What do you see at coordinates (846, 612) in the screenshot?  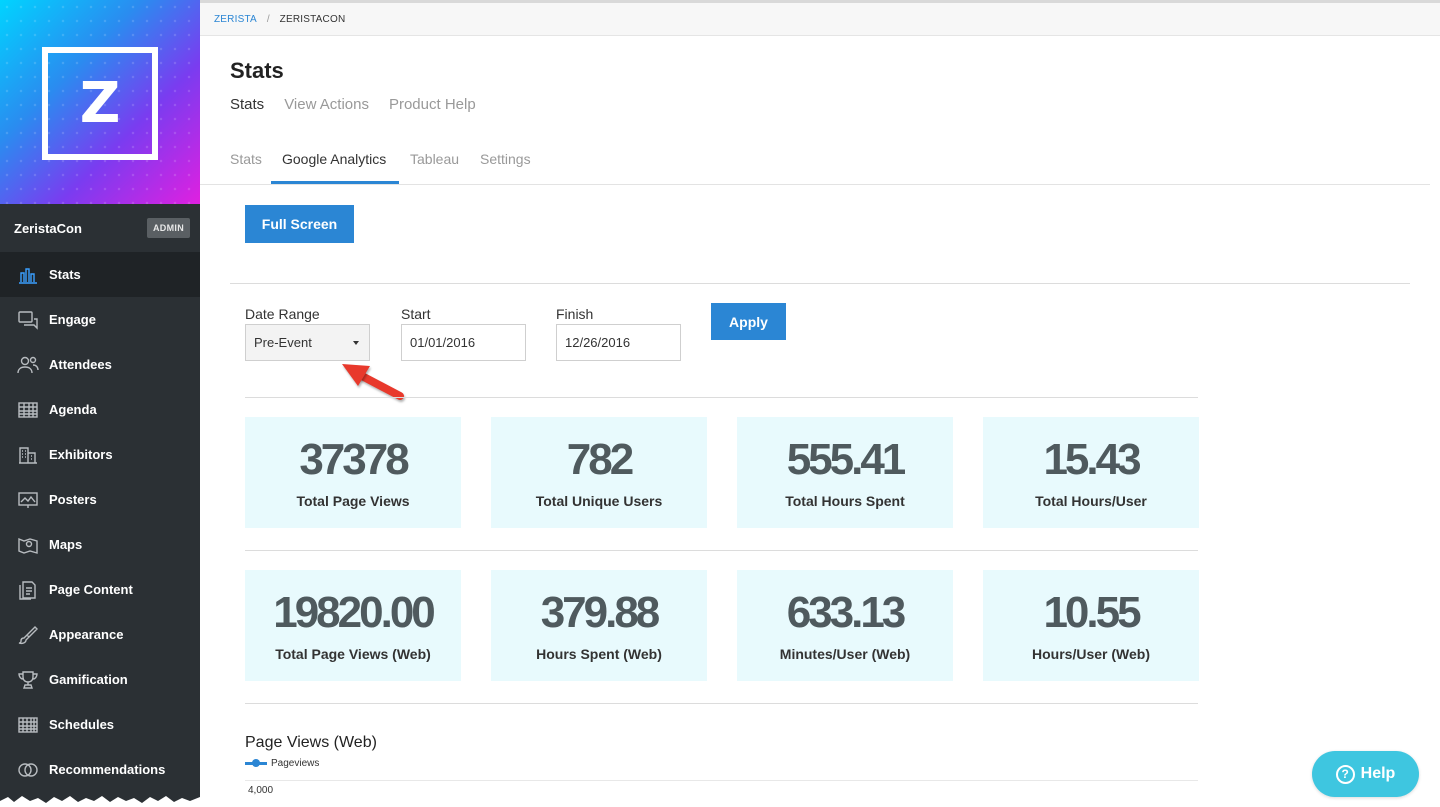 I see `stat-value: 633.13` at bounding box center [846, 612].